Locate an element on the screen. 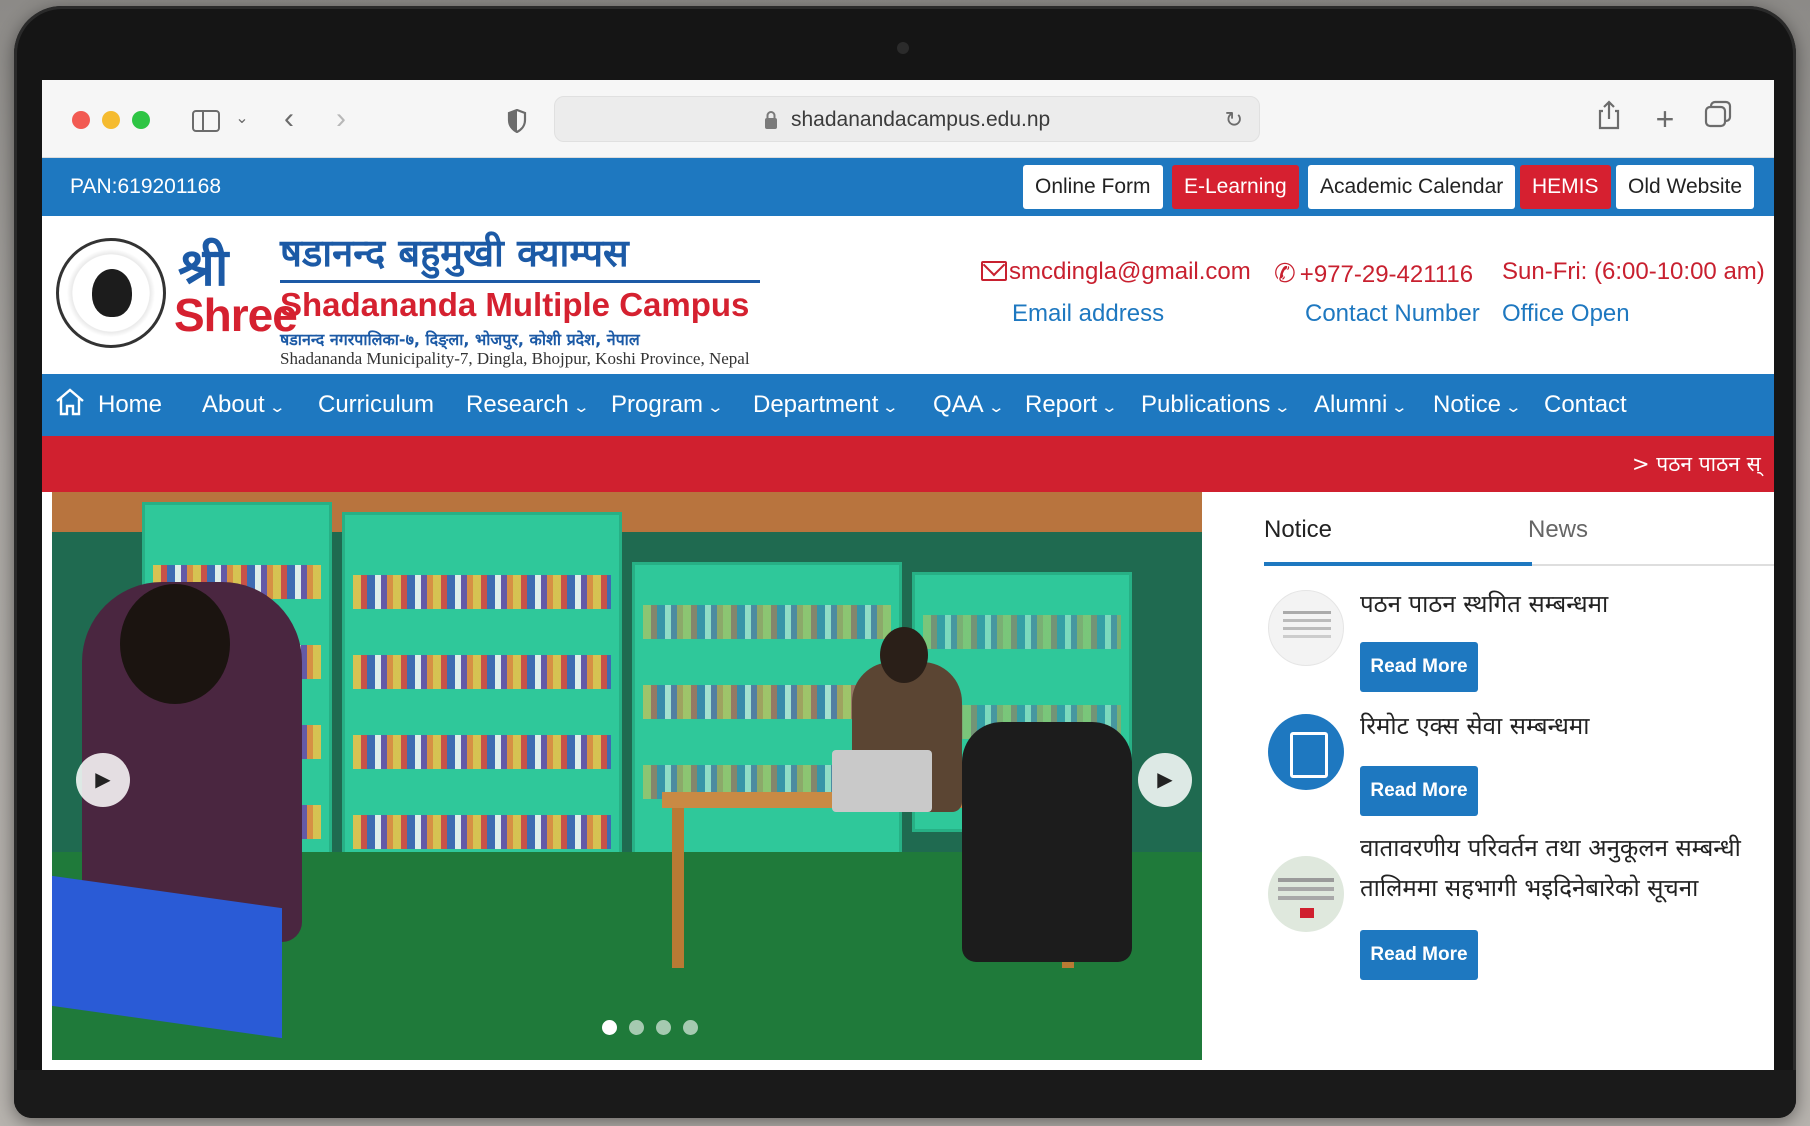 The image size is (1810, 1126). home-icon is located at coordinates (70, 402).